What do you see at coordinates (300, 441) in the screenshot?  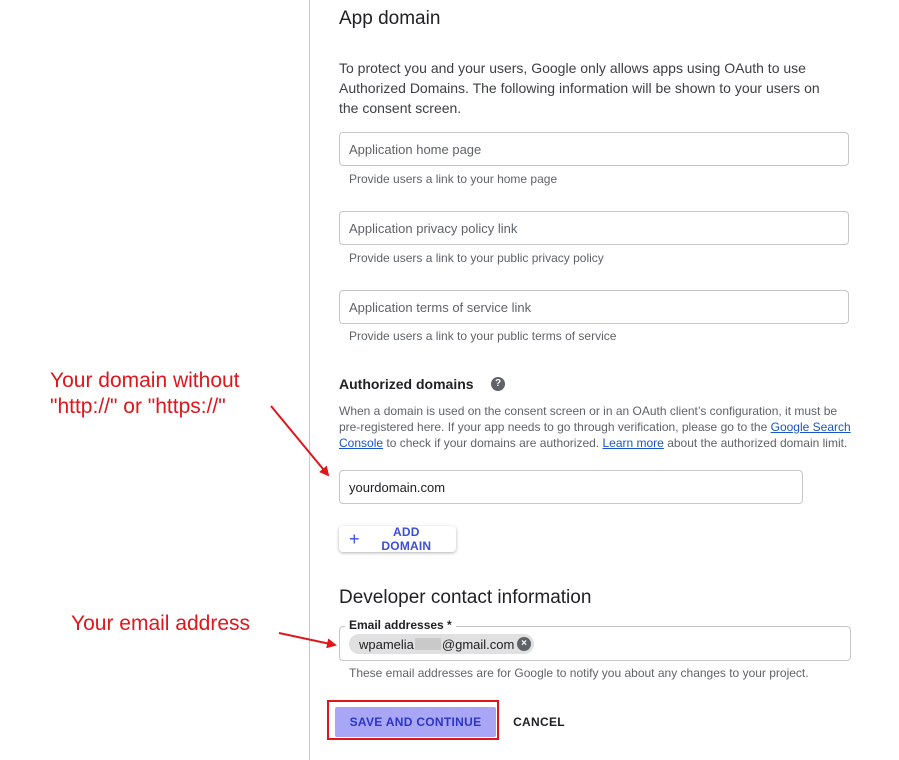 I see `domain-arrow` at bounding box center [300, 441].